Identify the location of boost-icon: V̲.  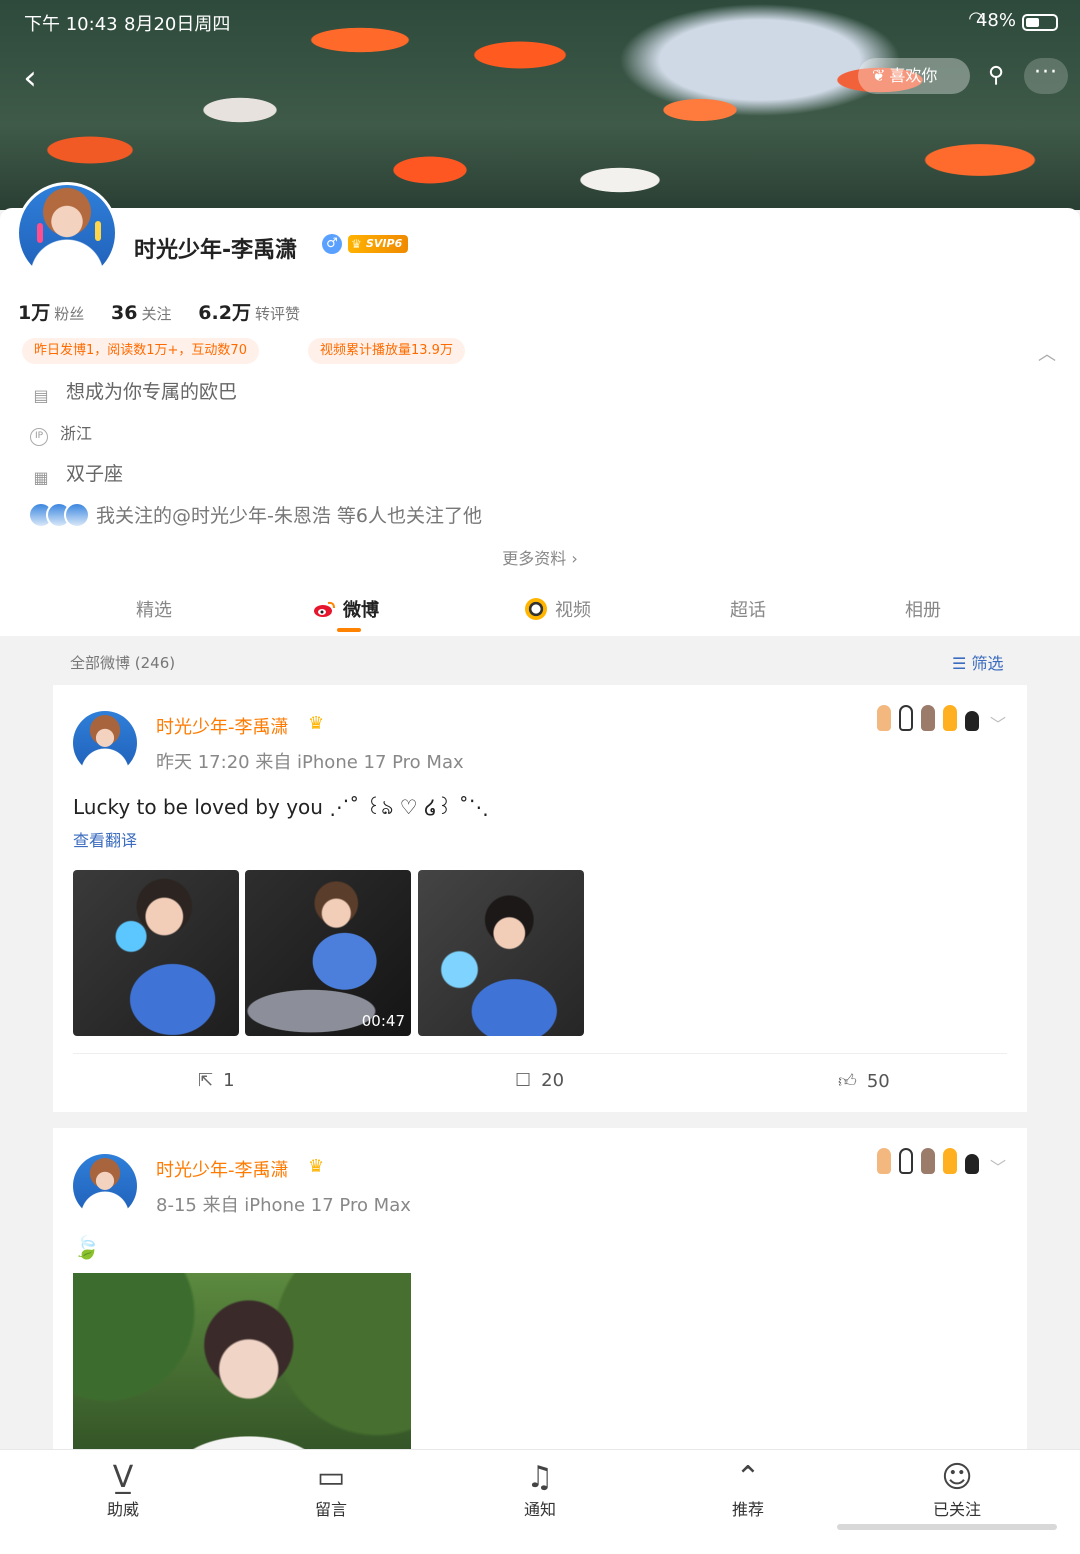
(123, 1477).